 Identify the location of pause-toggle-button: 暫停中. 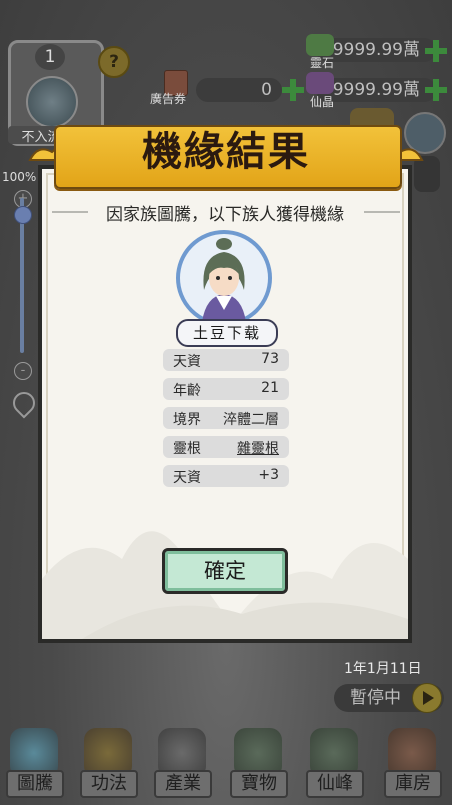
(389, 698).